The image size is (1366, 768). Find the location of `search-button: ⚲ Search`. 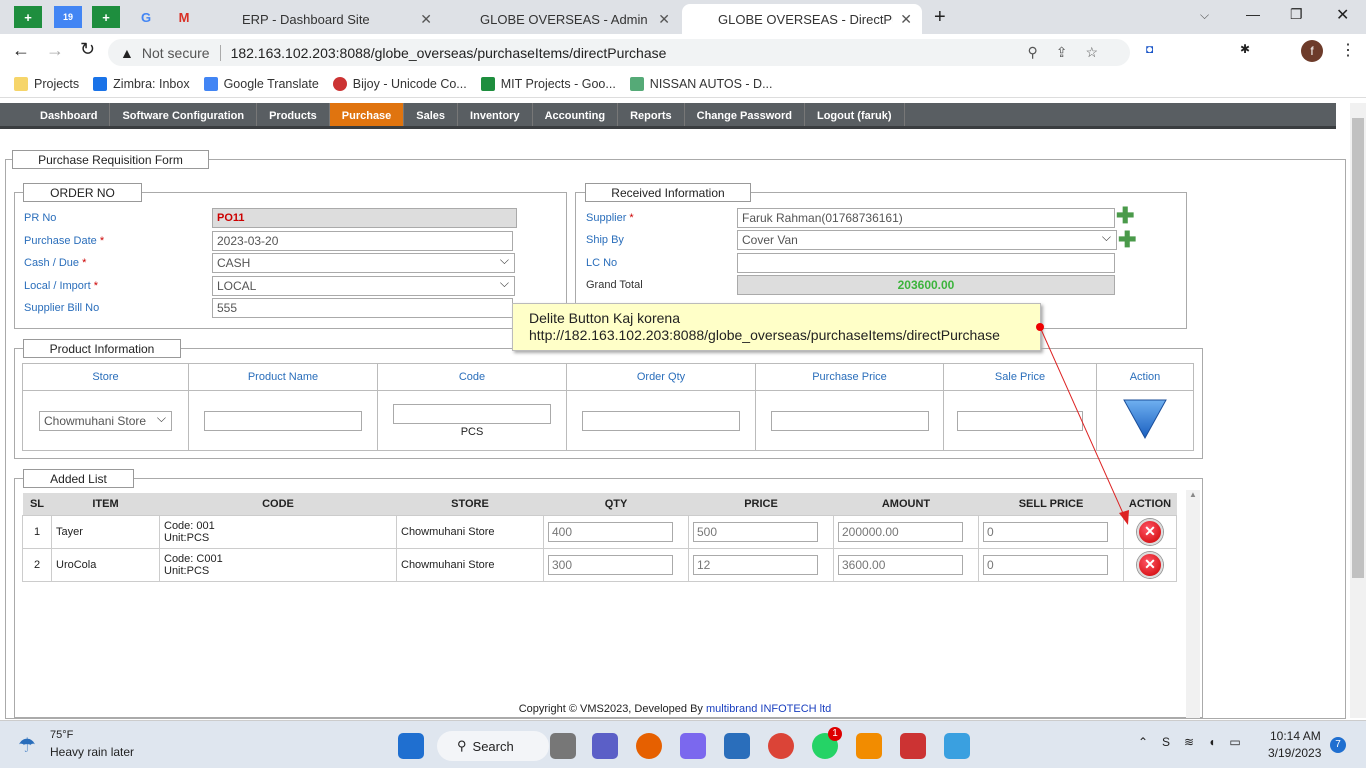

search-button: ⚲ Search is located at coordinates (493, 746).